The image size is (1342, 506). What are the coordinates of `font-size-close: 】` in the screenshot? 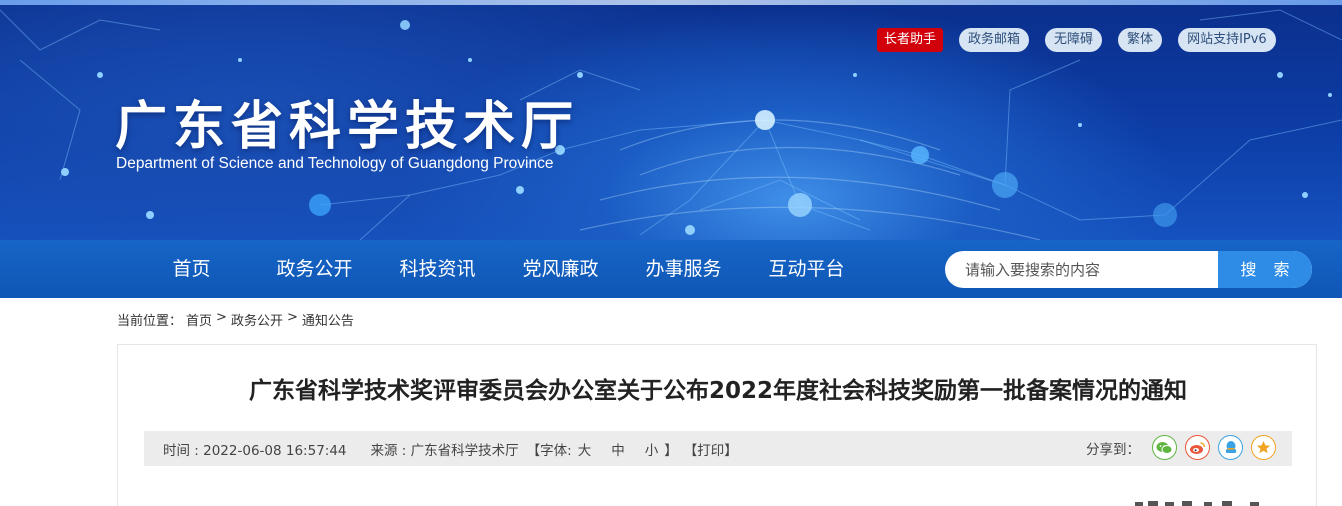 It's located at (671, 450).